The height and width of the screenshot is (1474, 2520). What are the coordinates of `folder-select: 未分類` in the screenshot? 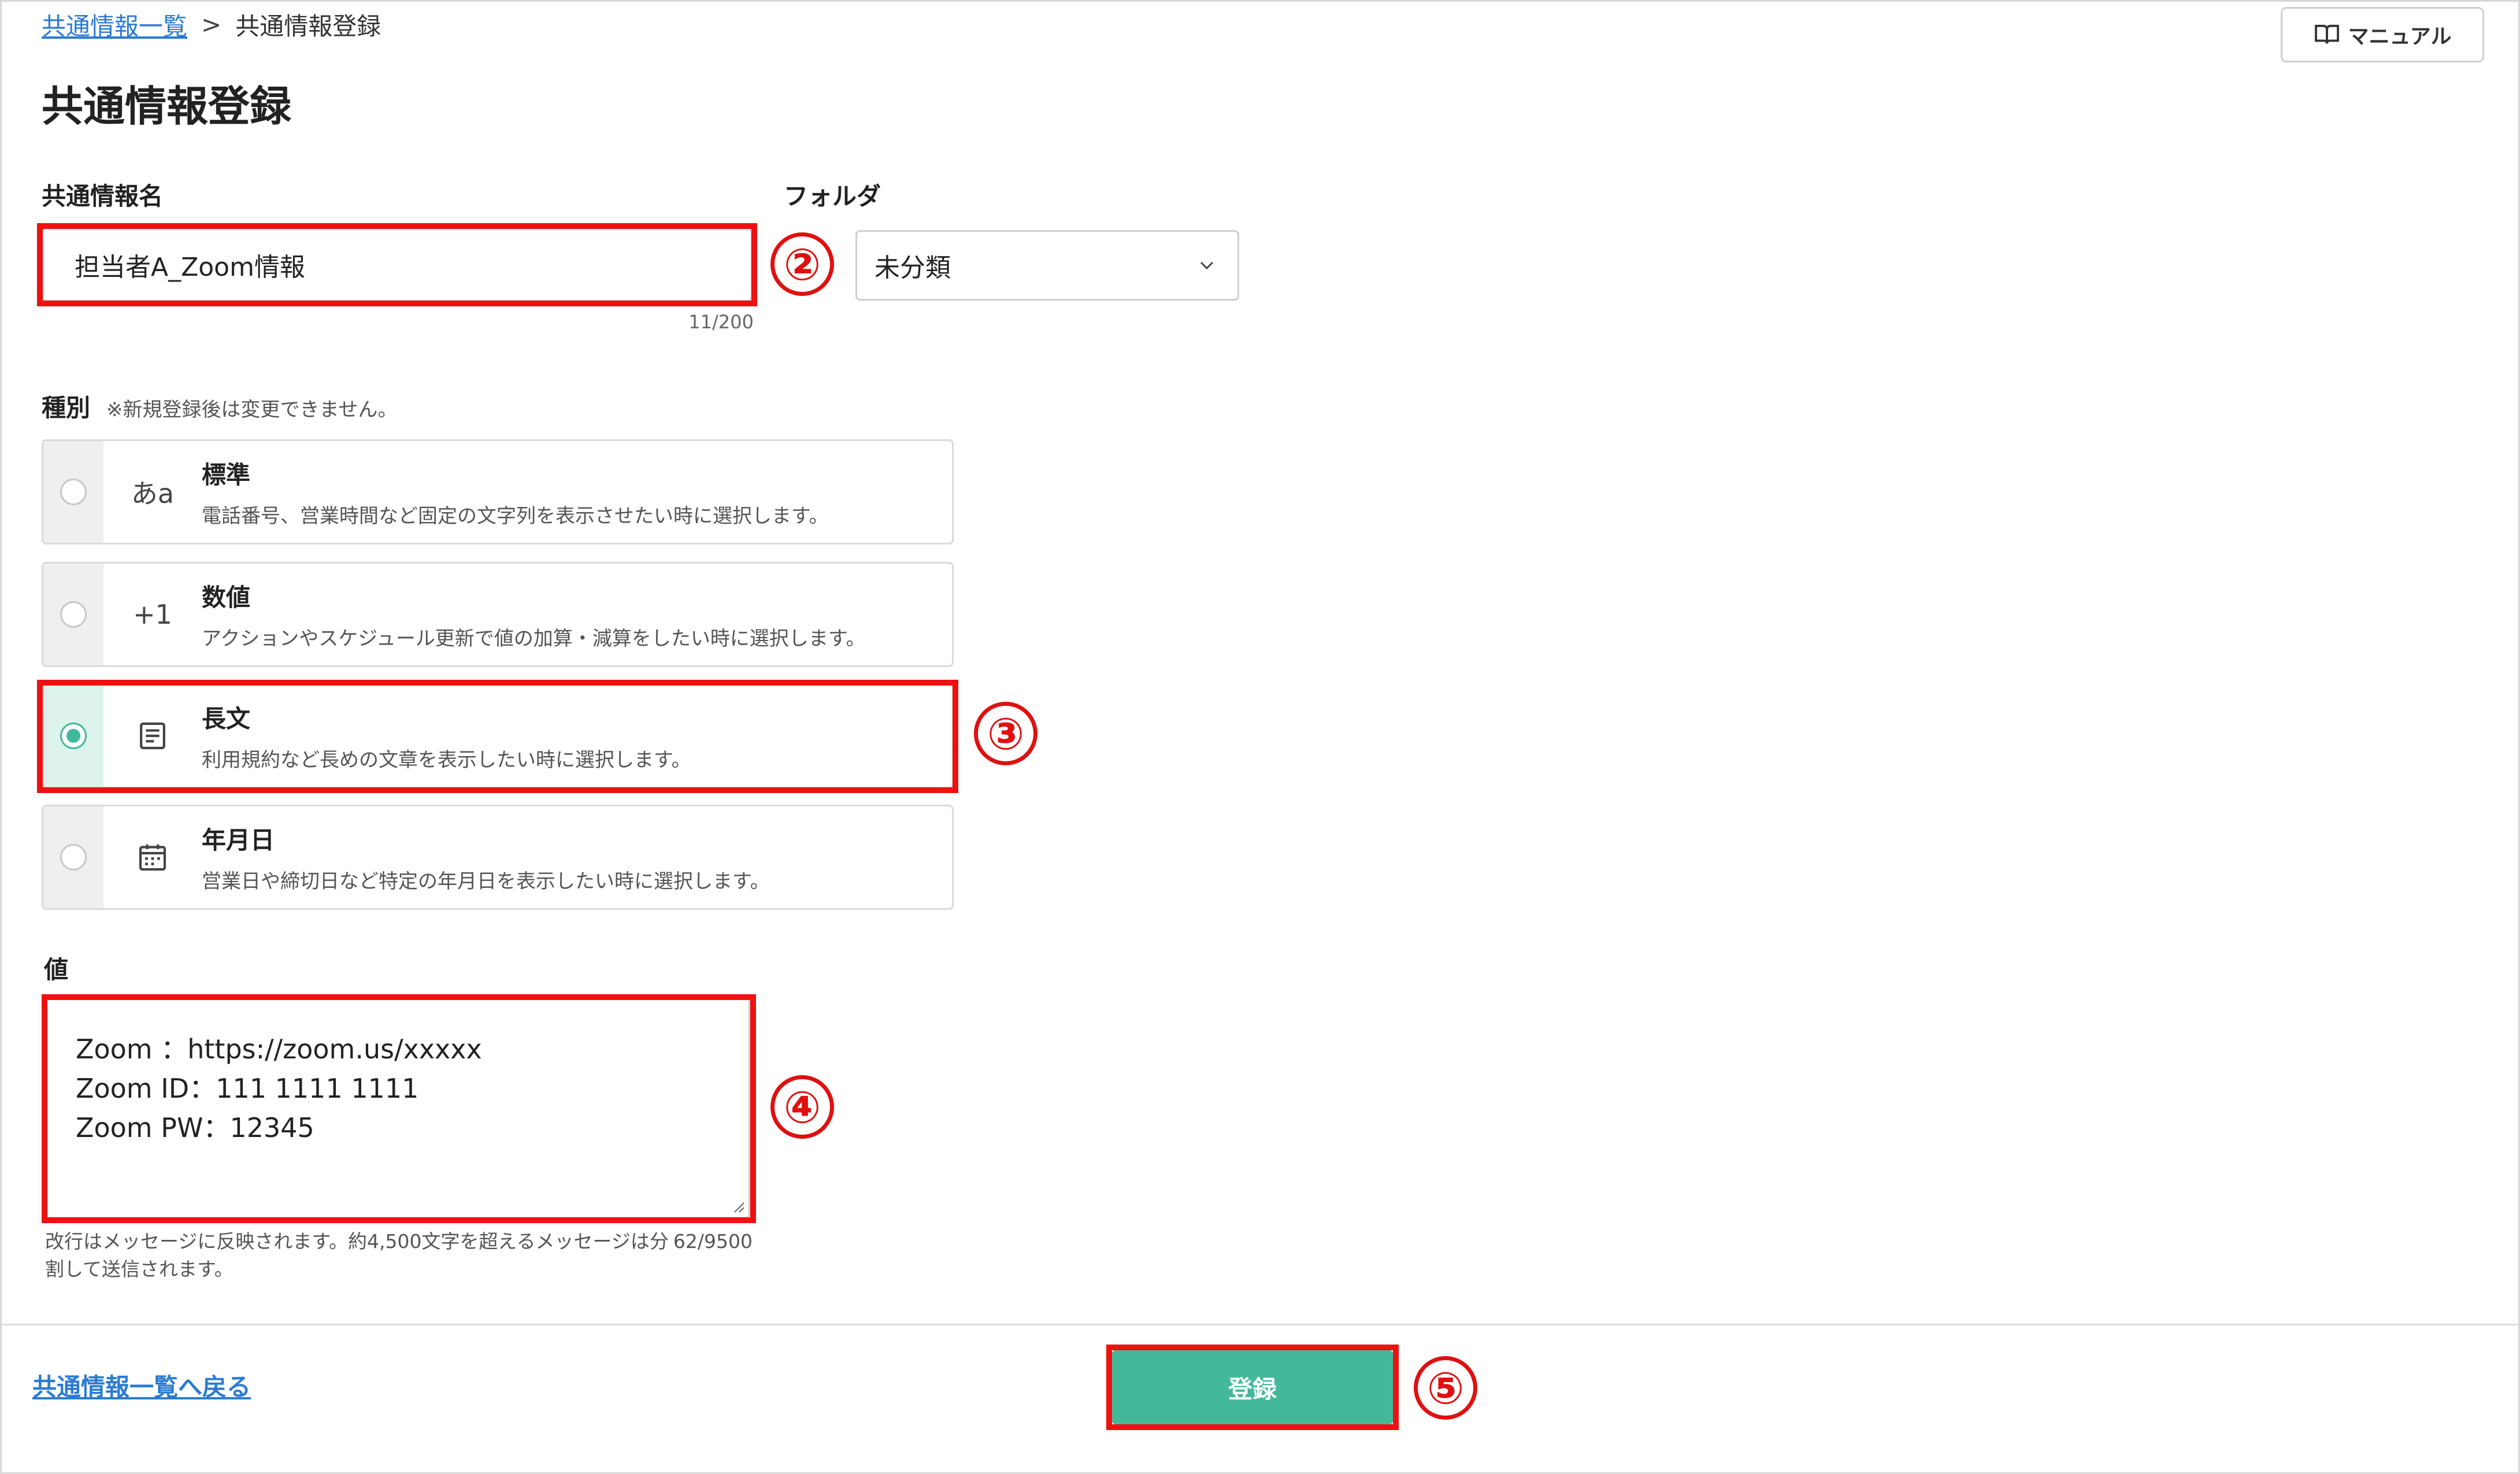 It's located at (1047, 265).